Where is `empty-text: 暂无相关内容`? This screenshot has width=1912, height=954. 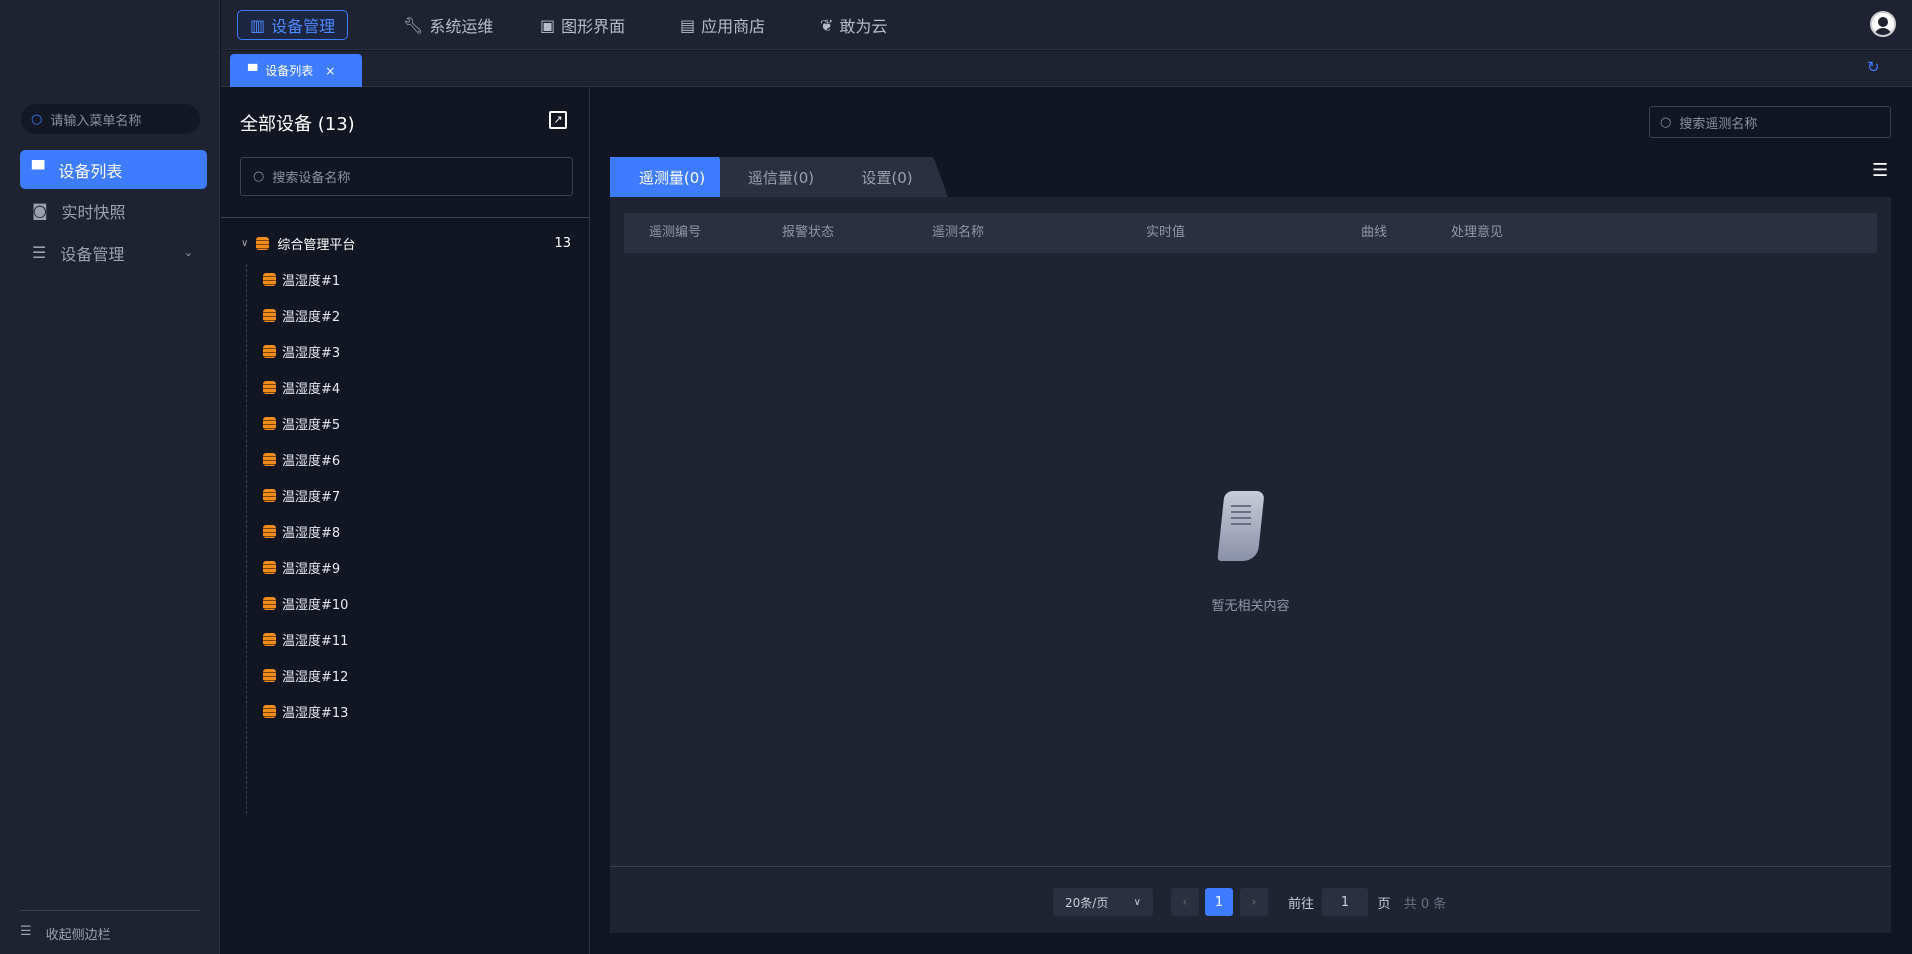 empty-text: 暂无相关内容 is located at coordinates (1250, 606).